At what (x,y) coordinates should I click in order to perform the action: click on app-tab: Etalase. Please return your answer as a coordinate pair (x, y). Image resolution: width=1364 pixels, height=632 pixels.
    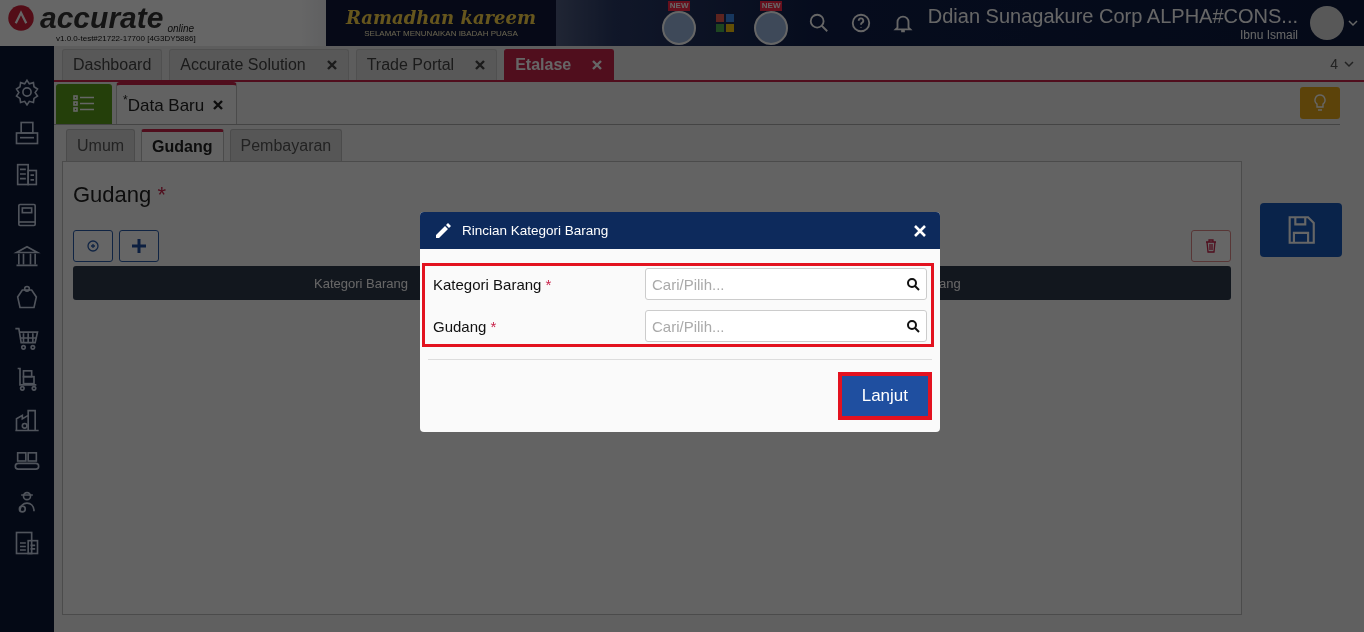
    Looking at the image, I should click on (559, 64).